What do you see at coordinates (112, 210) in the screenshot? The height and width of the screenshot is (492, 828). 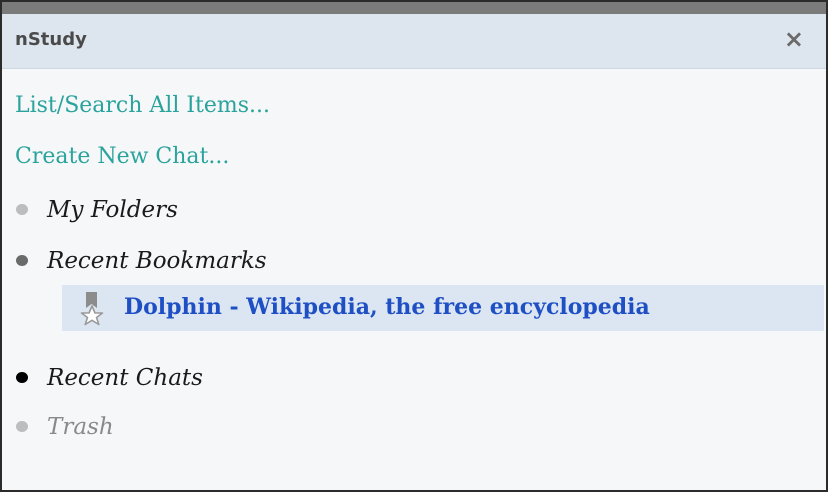 I see `tree-item-label: My Folders` at bounding box center [112, 210].